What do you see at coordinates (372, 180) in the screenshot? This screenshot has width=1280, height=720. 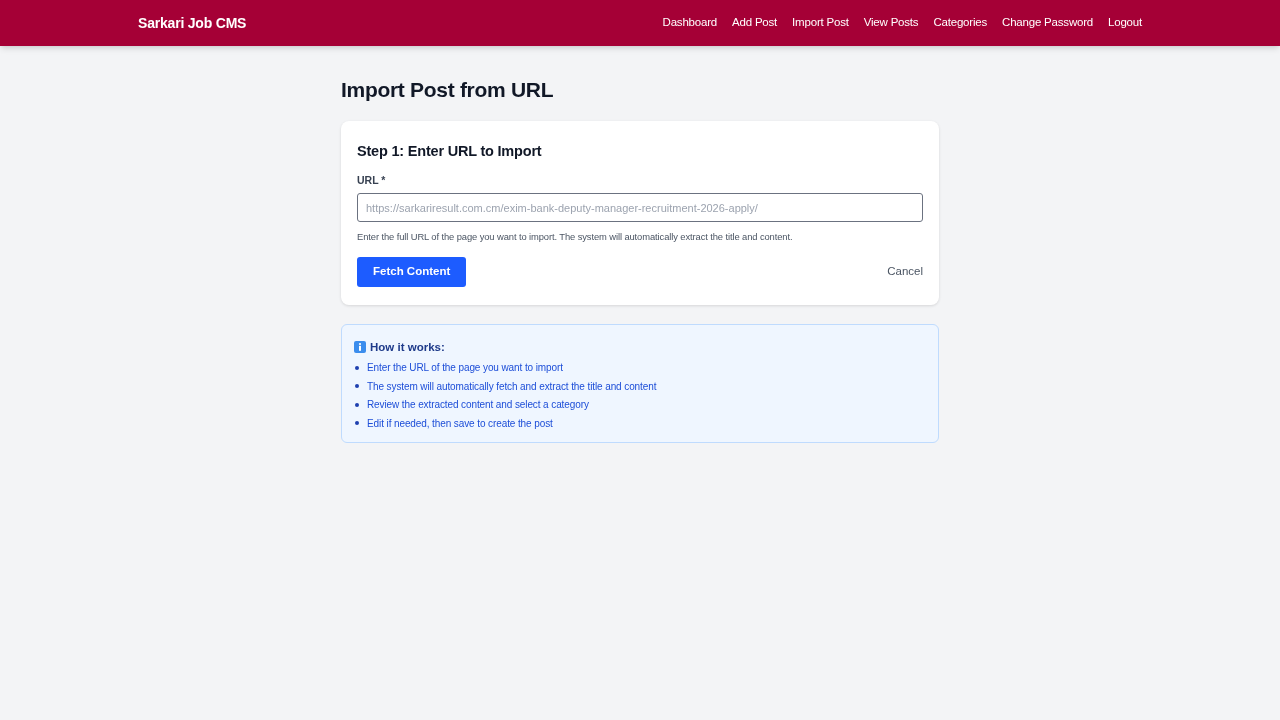 I see `field-label: URL *` at bounding box center [372, 180].